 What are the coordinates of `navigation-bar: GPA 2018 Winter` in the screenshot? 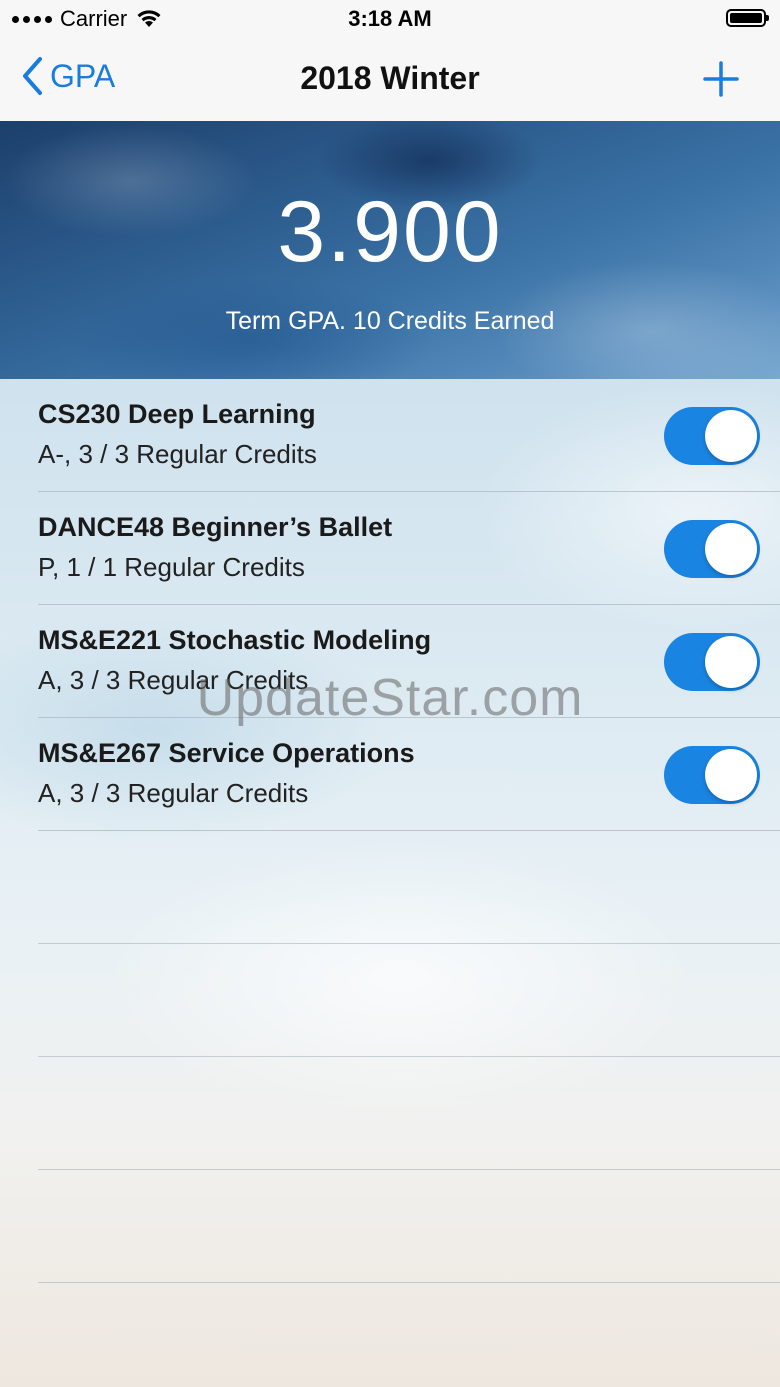 It's located at (390, 81).